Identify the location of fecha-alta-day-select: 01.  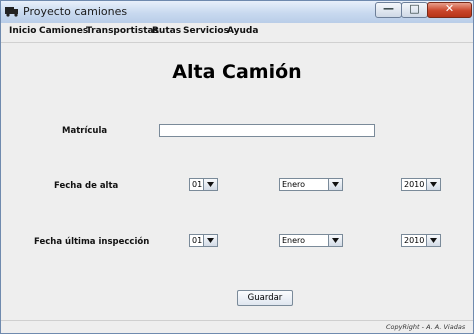
(203, 184).